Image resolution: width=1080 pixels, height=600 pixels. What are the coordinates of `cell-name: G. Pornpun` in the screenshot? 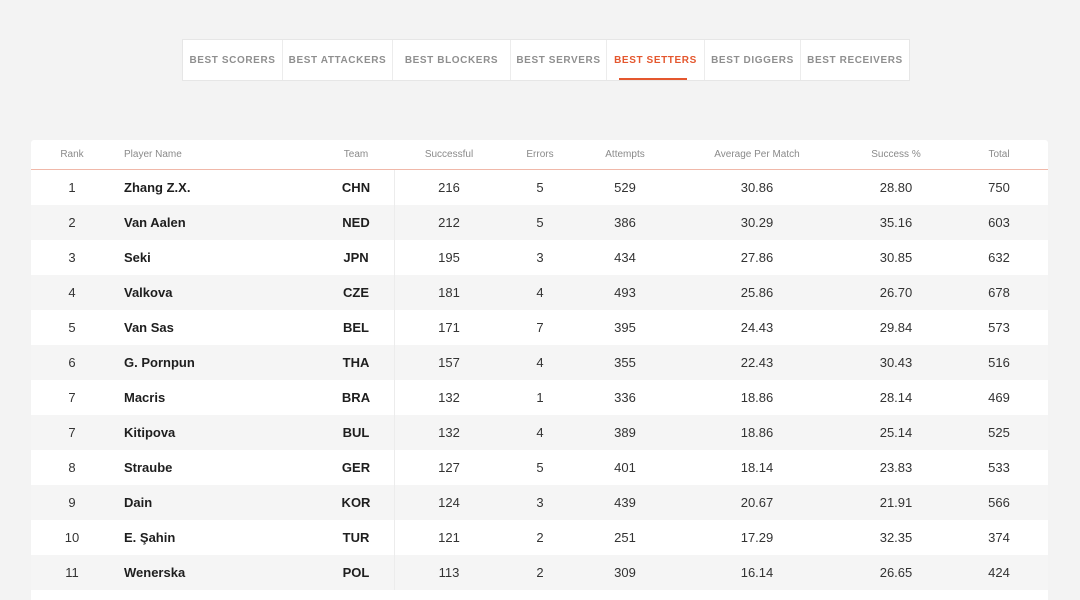 It's located at (159, 362).